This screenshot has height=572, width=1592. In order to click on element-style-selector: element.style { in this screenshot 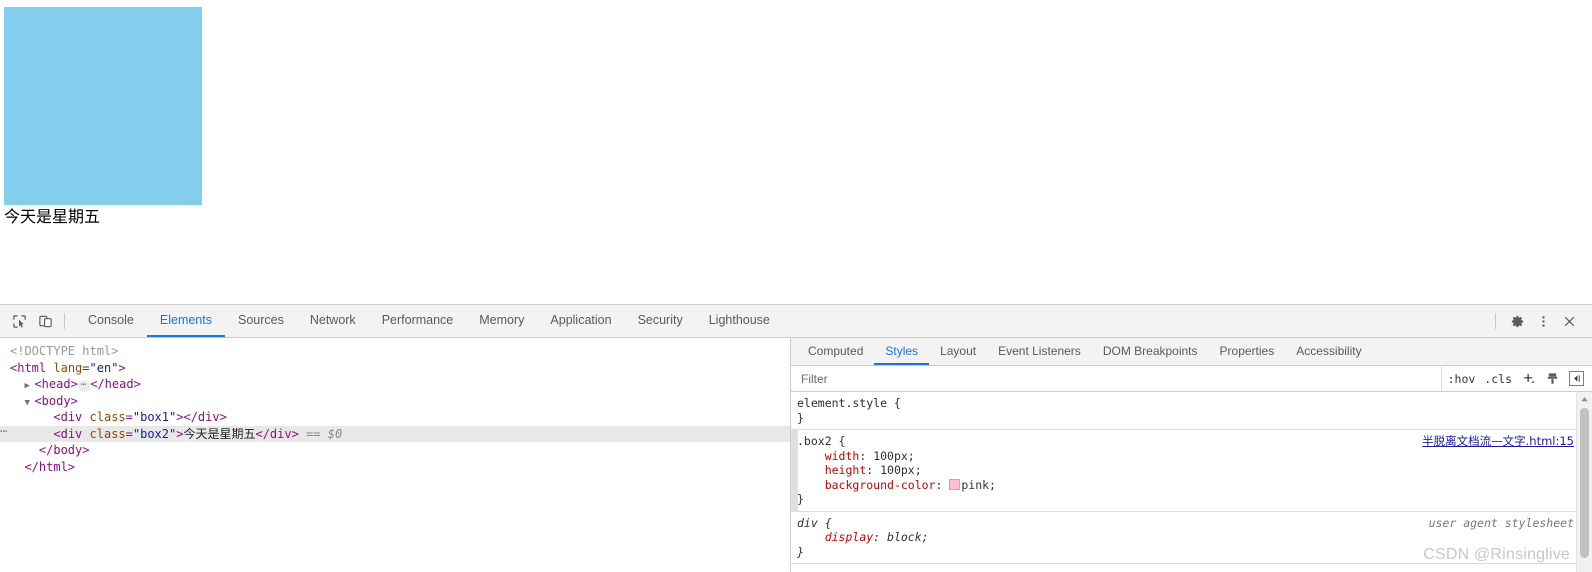, I will do `click(1194, 403)`.